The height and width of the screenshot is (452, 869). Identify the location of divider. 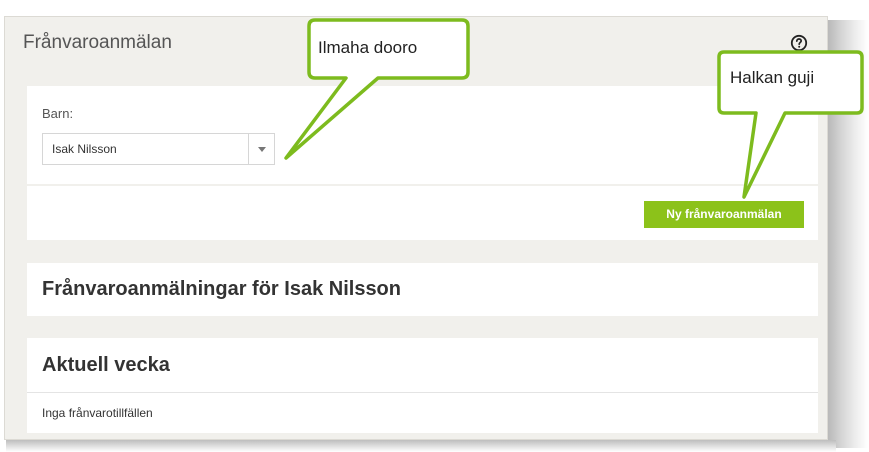
(422, 392).